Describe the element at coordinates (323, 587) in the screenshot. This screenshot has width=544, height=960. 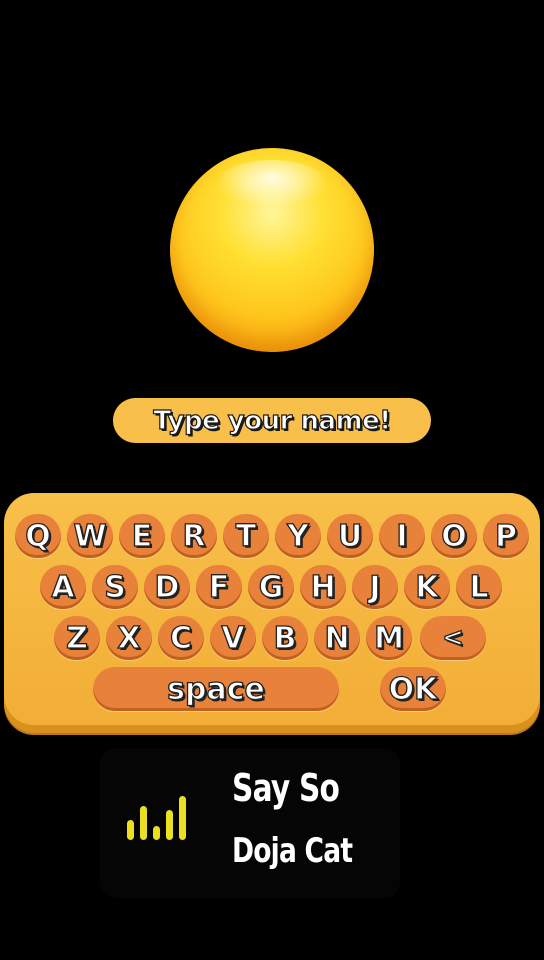
I see `key-h: H` at that location.